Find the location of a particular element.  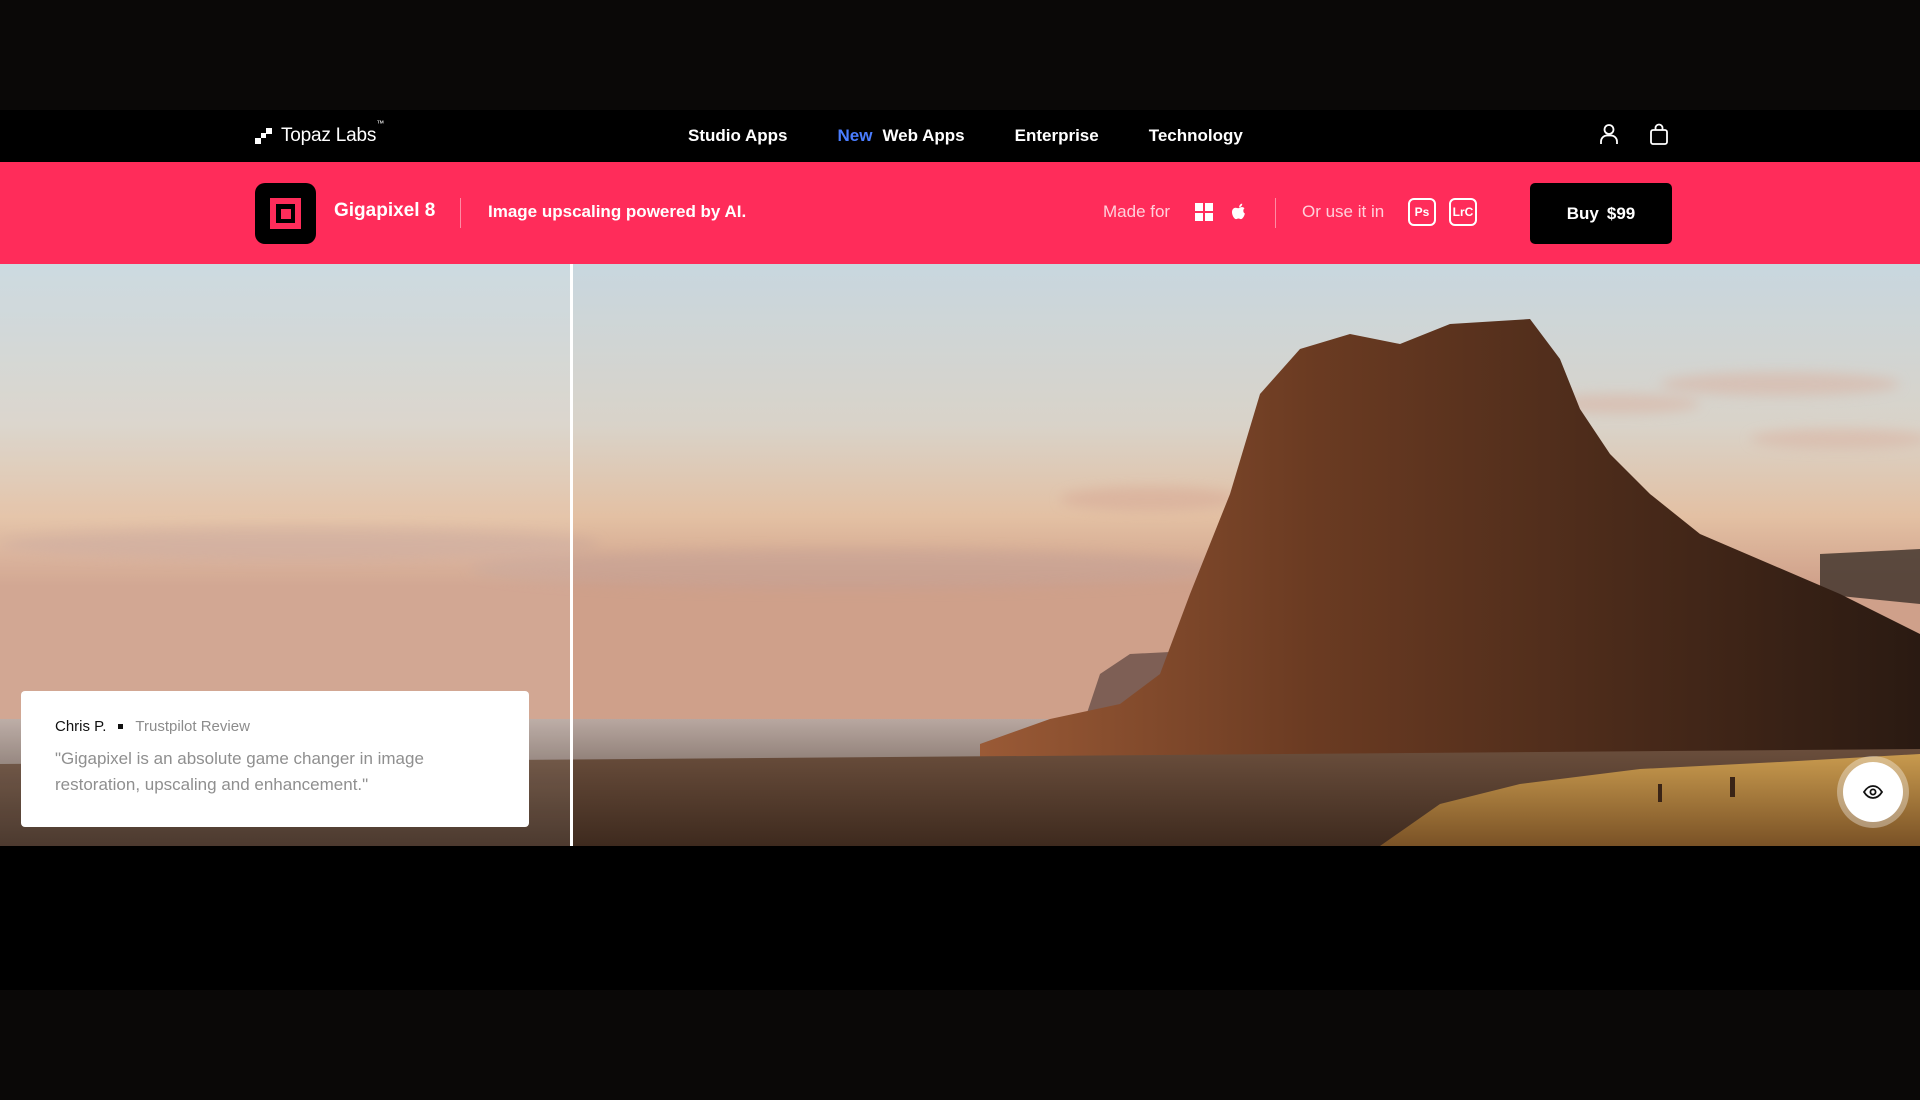

compare-toggle-button is located at coordinates (1873, 792).